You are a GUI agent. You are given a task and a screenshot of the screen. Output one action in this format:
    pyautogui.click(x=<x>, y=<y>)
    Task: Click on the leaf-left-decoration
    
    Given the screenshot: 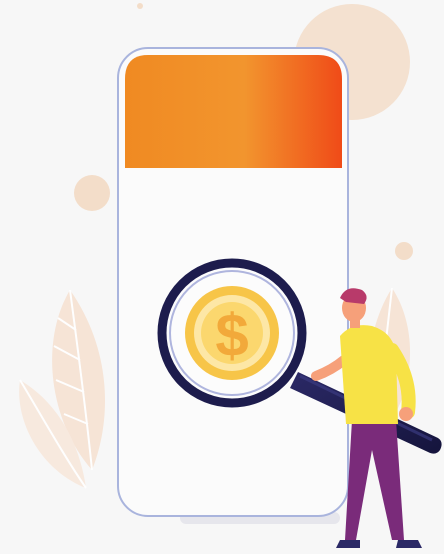 What is the action you would take?
    pyautogui.click(x=62, y=389)
    